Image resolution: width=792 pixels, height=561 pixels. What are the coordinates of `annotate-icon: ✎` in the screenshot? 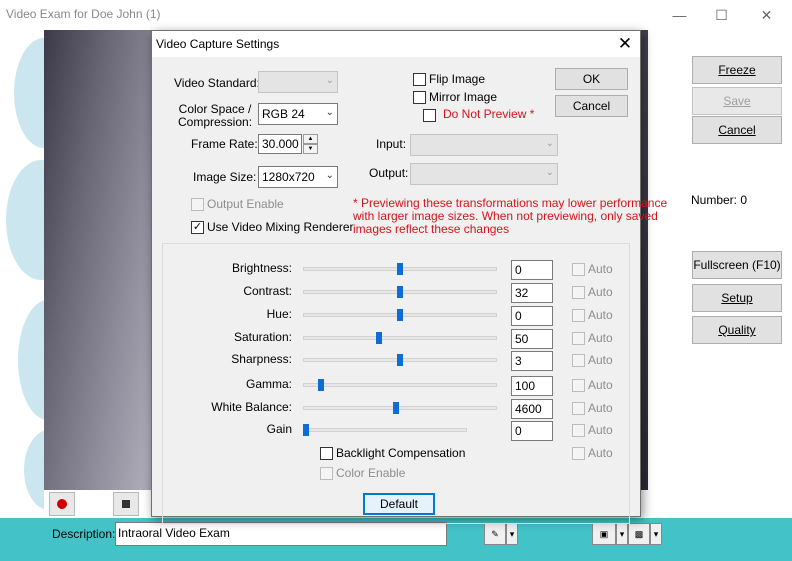 It's located at (495, 534).